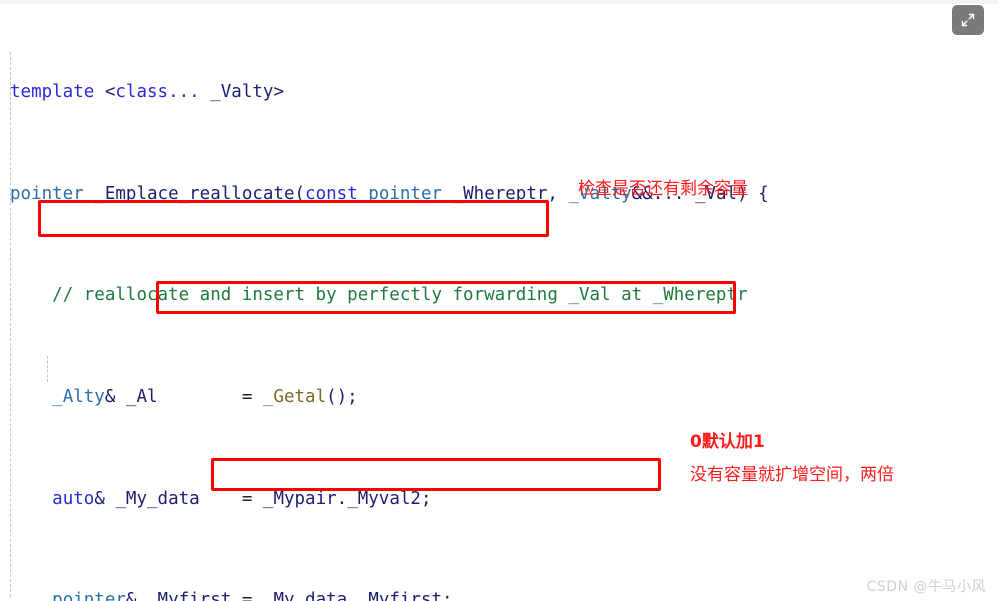 The height and width of the screenshot is (601, 998). What do you see at coordinates (499, 594) in the screenshot?
I see `code-line-6: pointer& _Myfirst = _My_data._Myfirst;` at bounding box center [499, 594].